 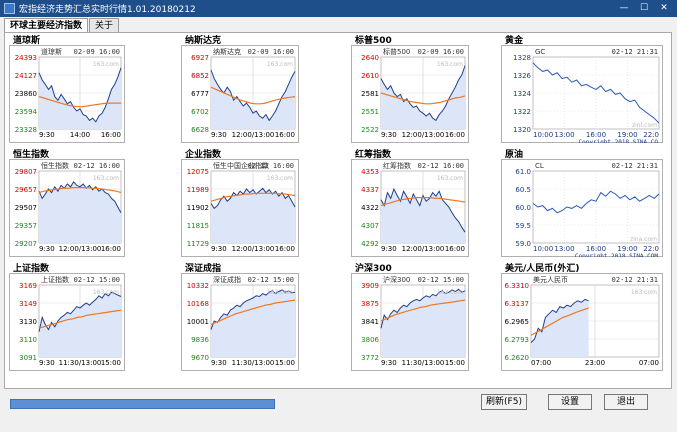 I want to click on chart-timestamp: 02-12 15:00, so click(x=97, y=280).